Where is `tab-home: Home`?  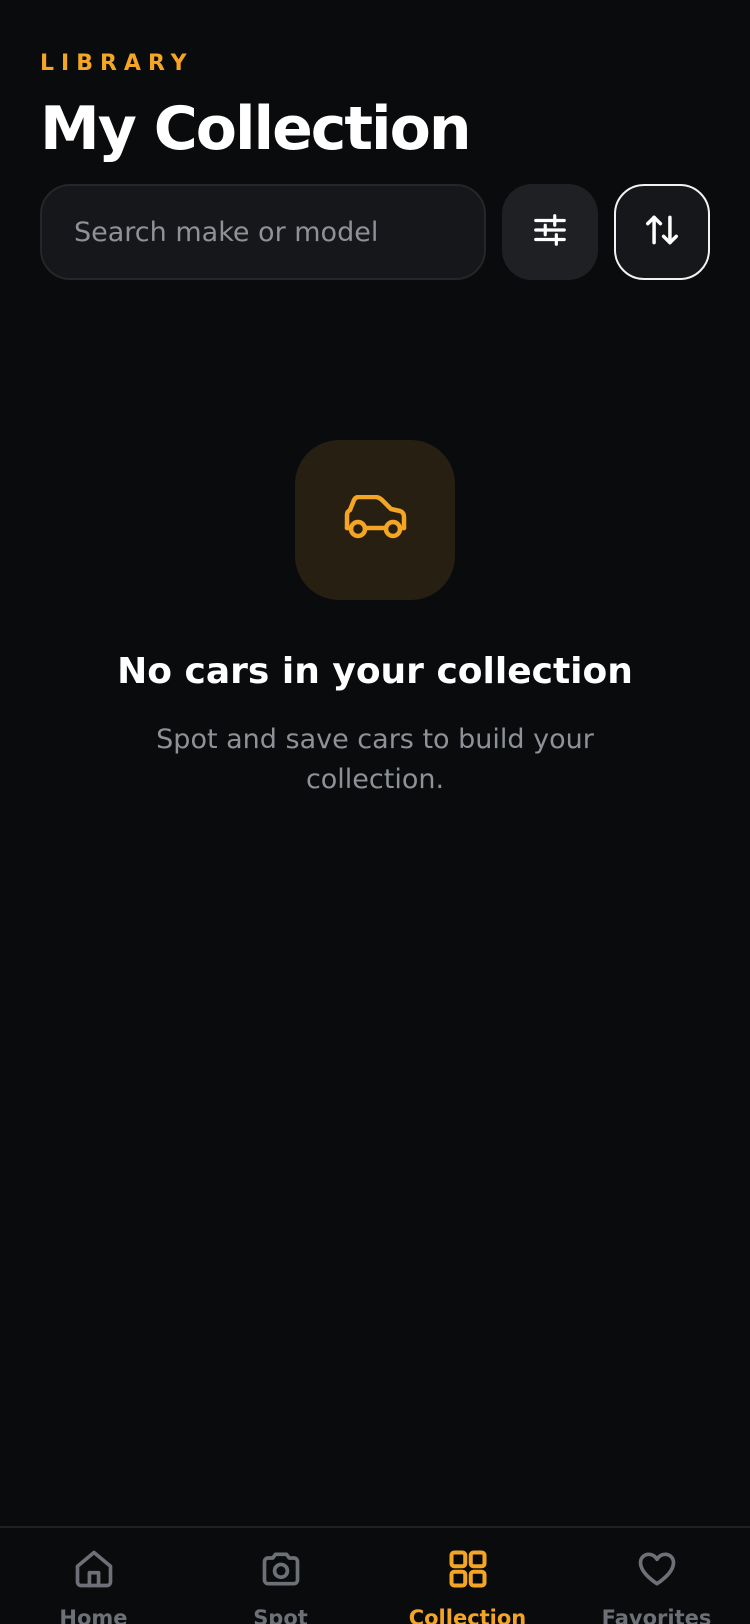 tab-home: Home is located at coordinates (93, 1585).